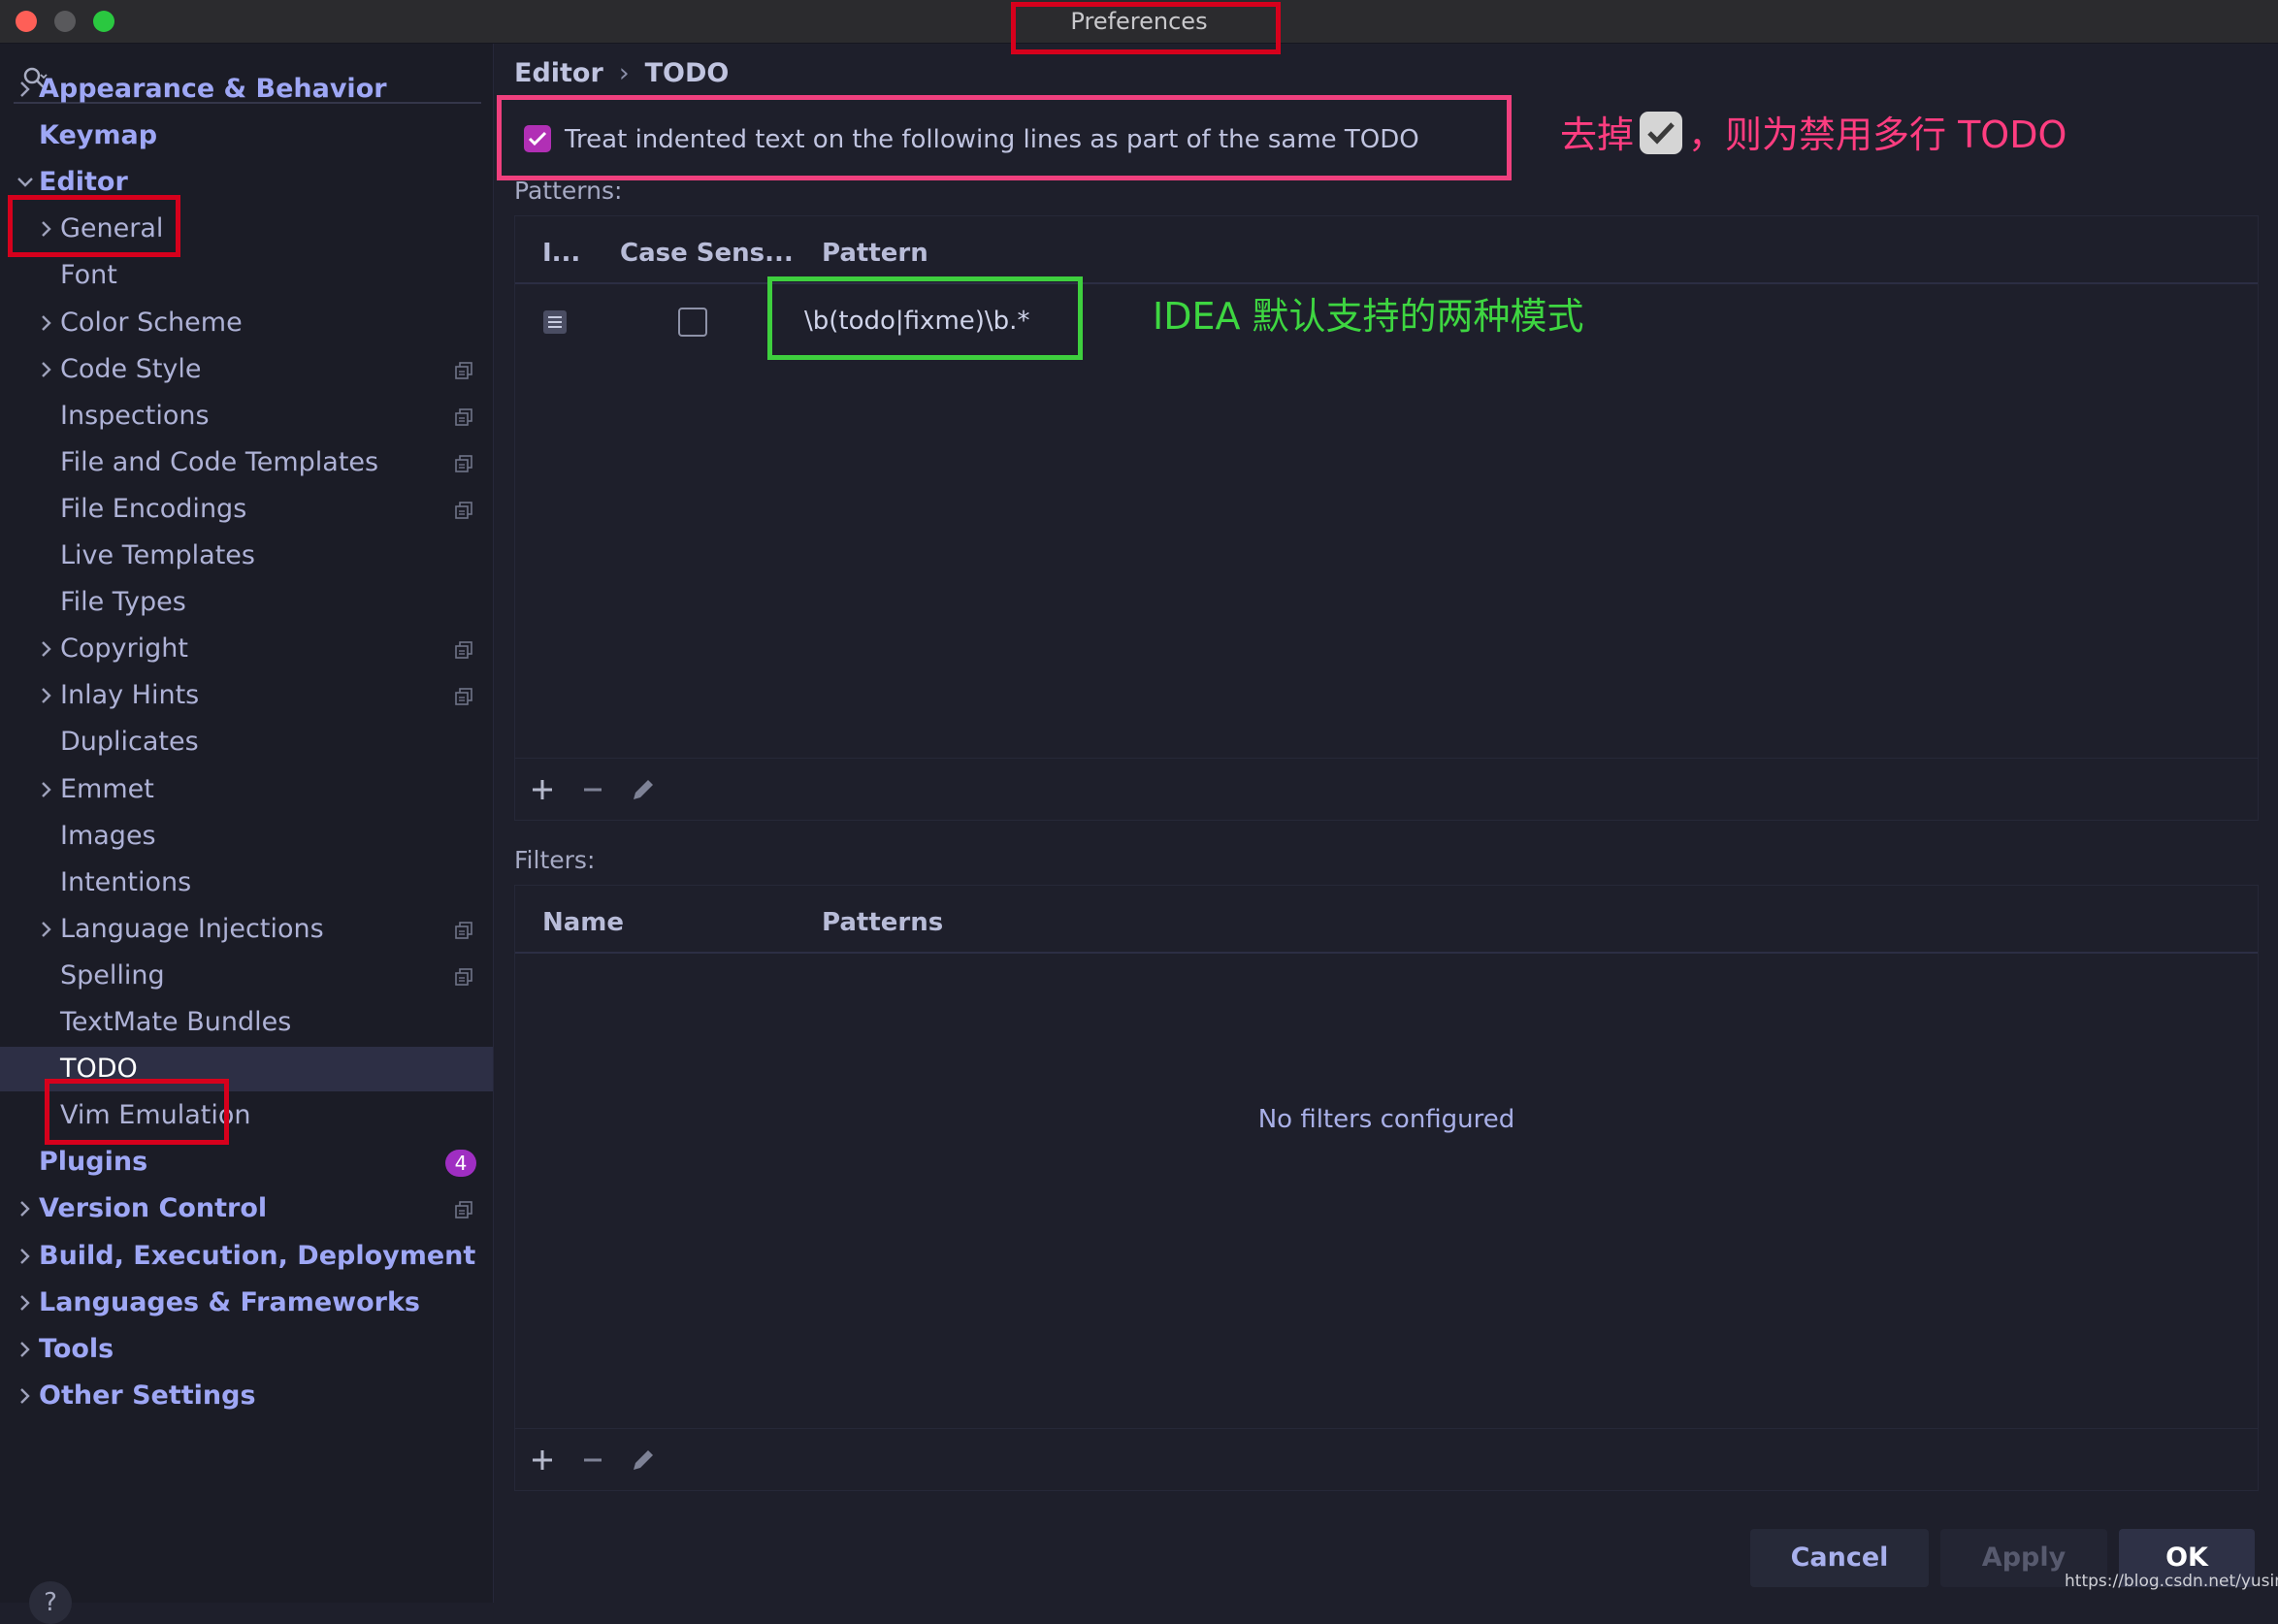 This screenshot has height=1624, width=2278. Describe the element at coordinates (247, 602) in the screenshot. I see `sidebar-item-file-types: File Types` at that location.